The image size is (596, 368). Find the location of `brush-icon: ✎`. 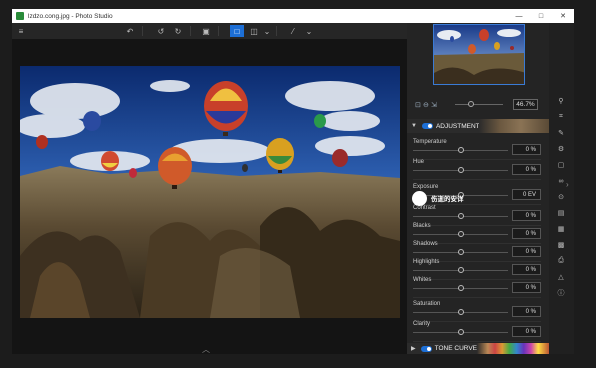

brush-icon: ✎ is located at coordinates (561, 133).